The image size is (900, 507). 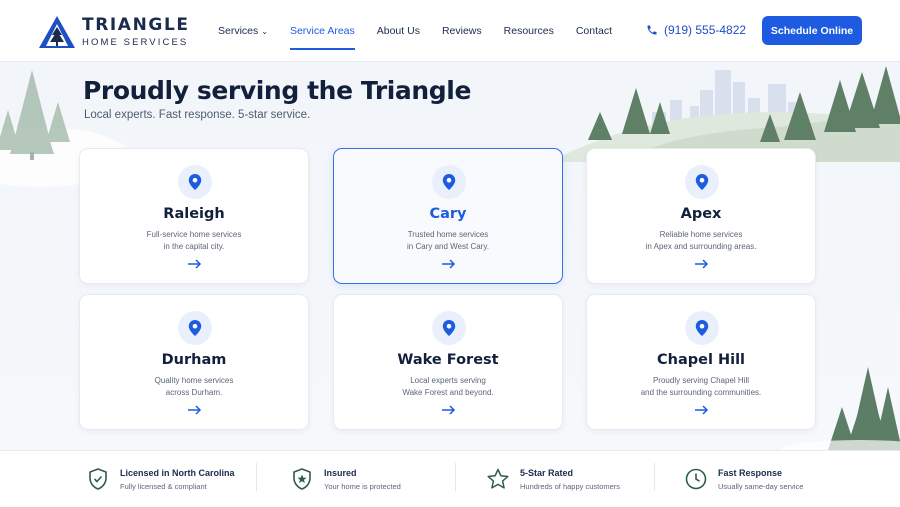 What do you see at coordinates (701, 380) in the screenshot?
I see `area-desc-line1: Proudly serving Chapel Hill` at bounding box center [701, 380].